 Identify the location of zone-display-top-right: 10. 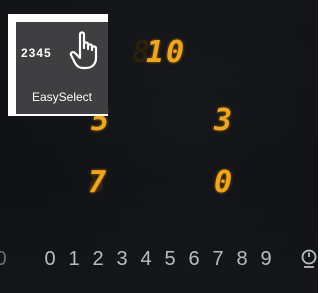
(166, 53).